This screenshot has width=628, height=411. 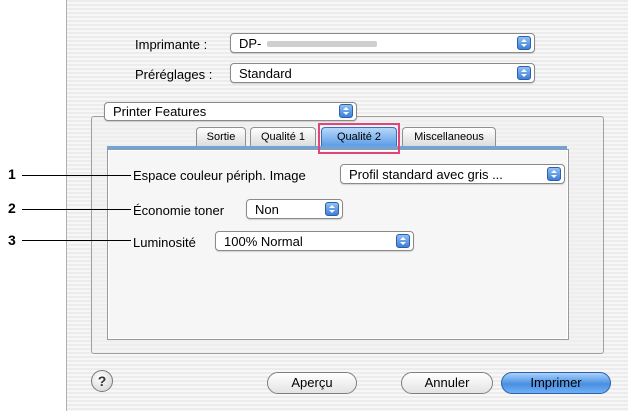 I want to click on preview-button: Aperçu, so click(x=312, y=383).